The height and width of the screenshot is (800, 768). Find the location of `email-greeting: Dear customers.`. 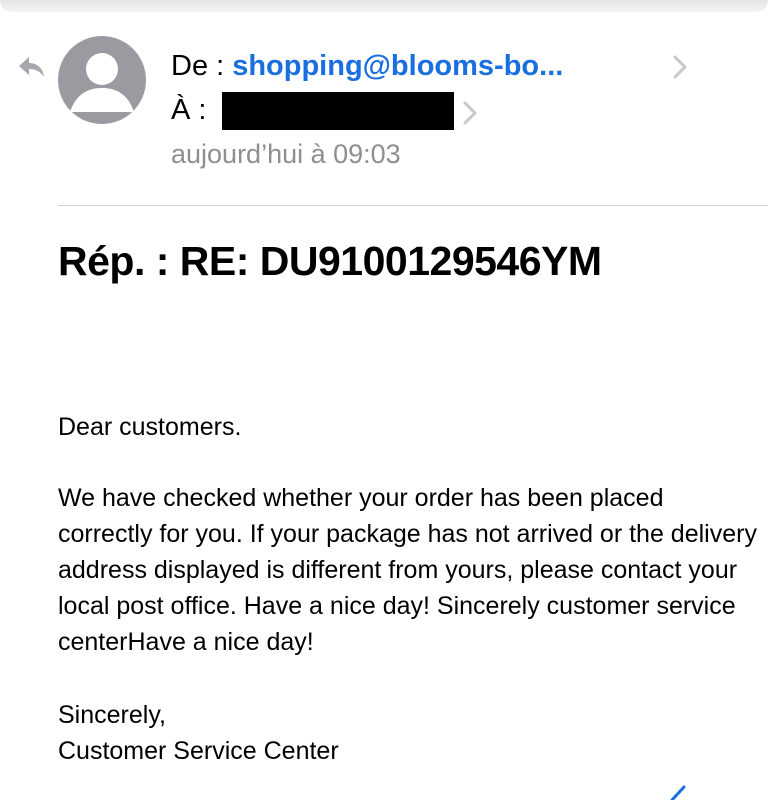

email-greeting: Dear customers. is located at coordinates (150, 427).